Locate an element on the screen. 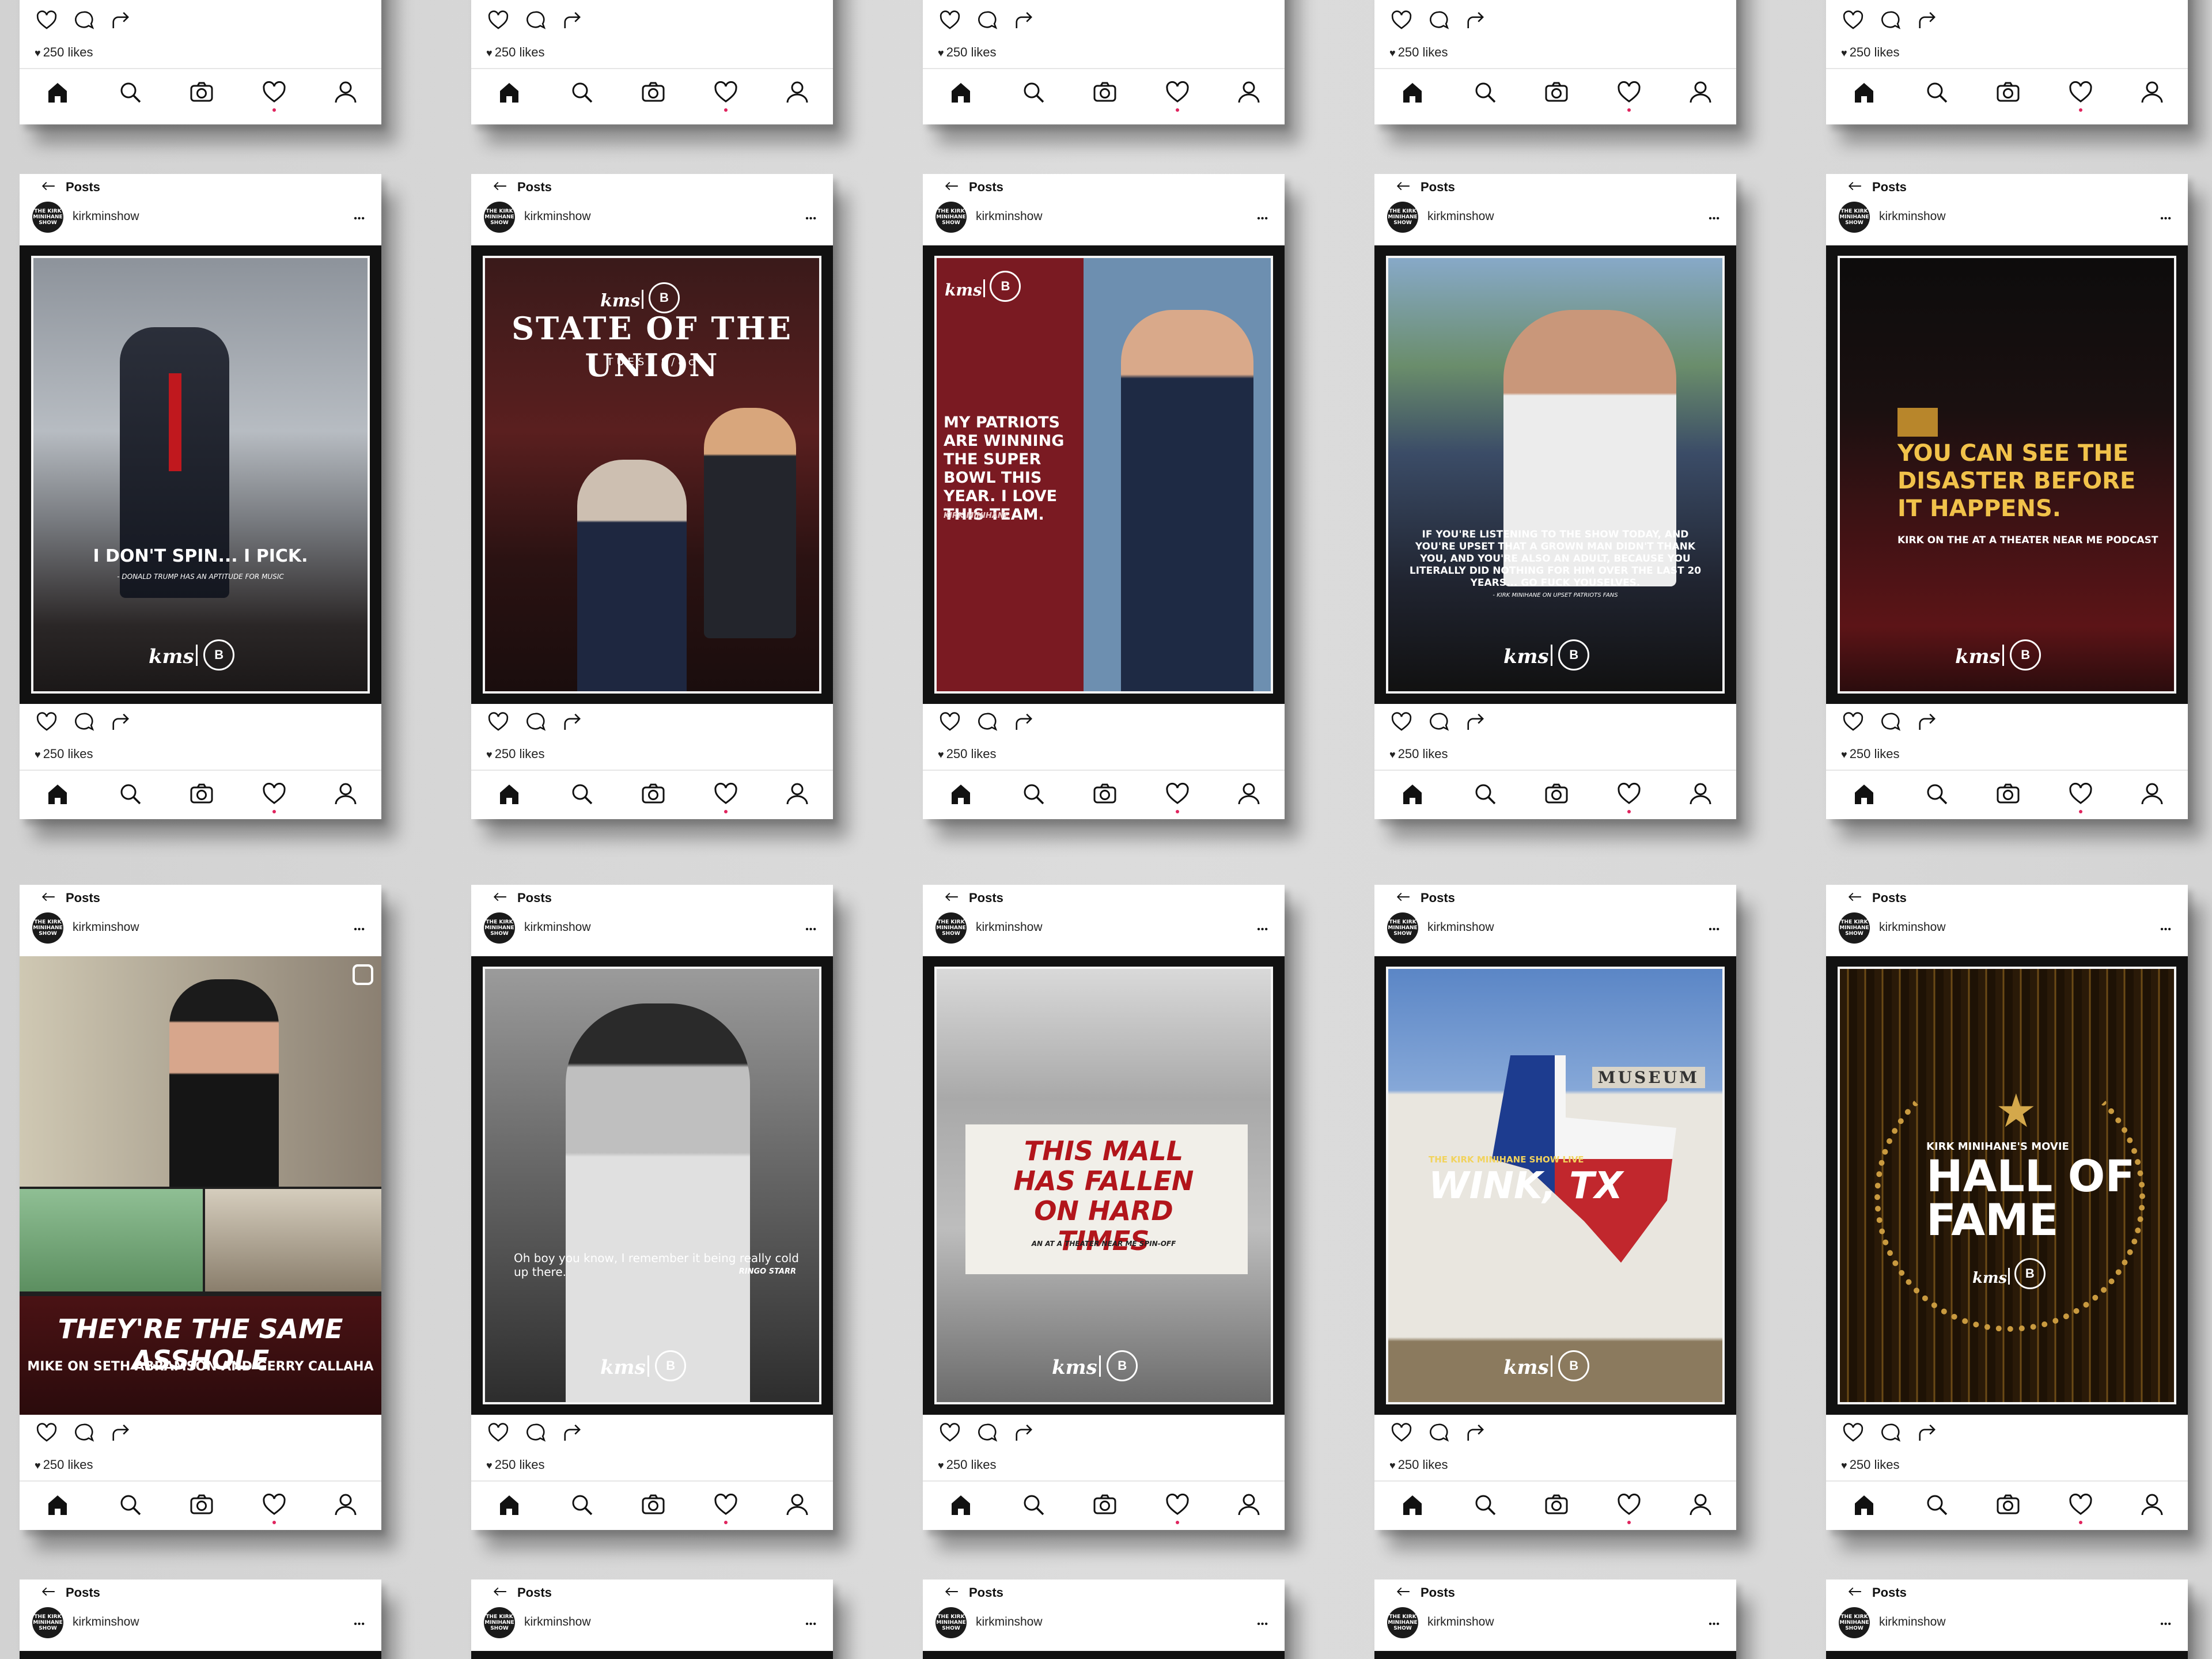 Image resolution: width=2212 pixels, height=1659 pixels. post-image: STATE OF THE UNION TUES. 9/8c kms B is located at coordinates (652, 474).